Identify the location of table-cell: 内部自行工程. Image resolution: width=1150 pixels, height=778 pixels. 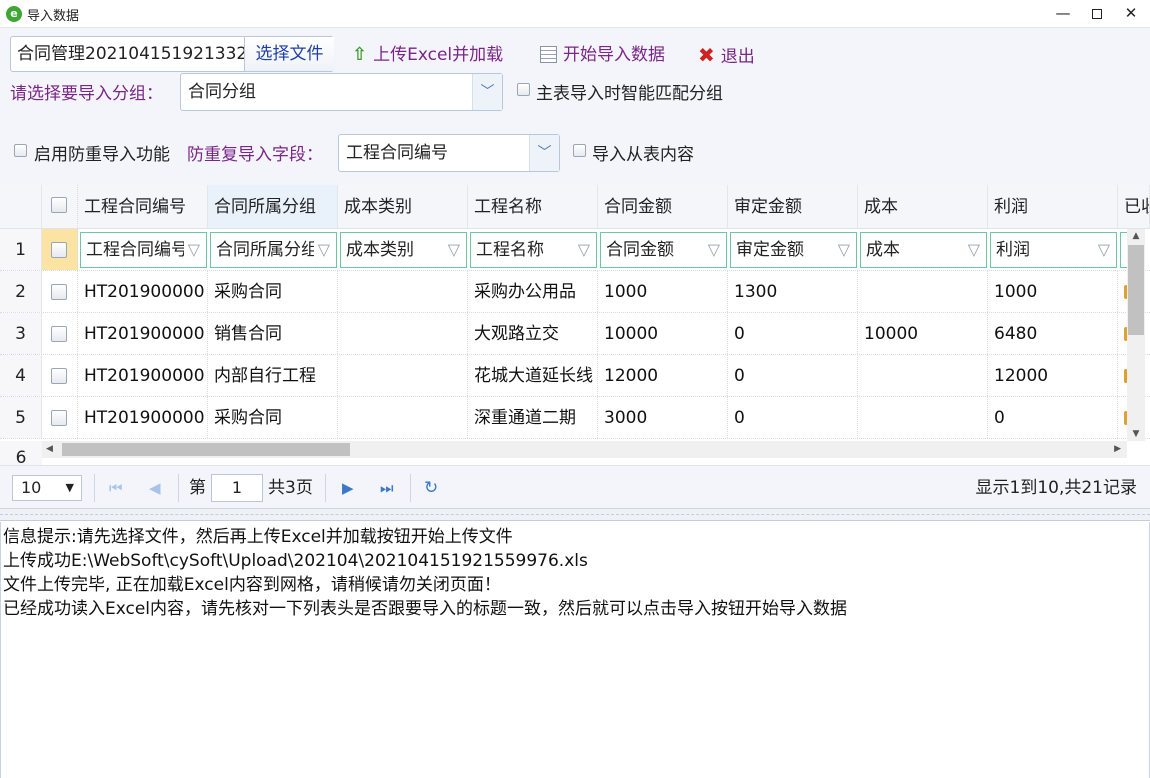
(273, 375).